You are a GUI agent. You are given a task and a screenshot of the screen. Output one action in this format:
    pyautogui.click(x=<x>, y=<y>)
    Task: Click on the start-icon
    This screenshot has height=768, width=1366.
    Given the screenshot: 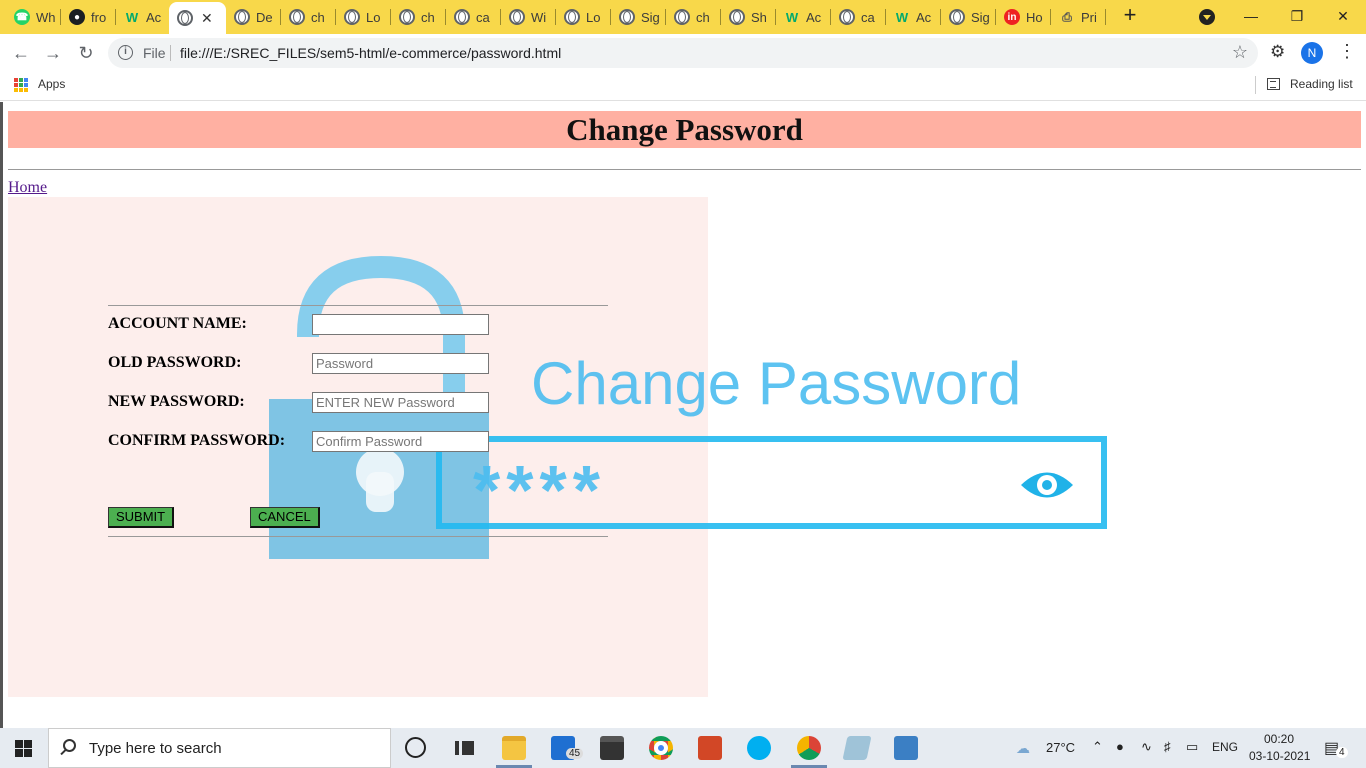 What is the action you would take?
    pyautogui.click(x=23, y=748)
    